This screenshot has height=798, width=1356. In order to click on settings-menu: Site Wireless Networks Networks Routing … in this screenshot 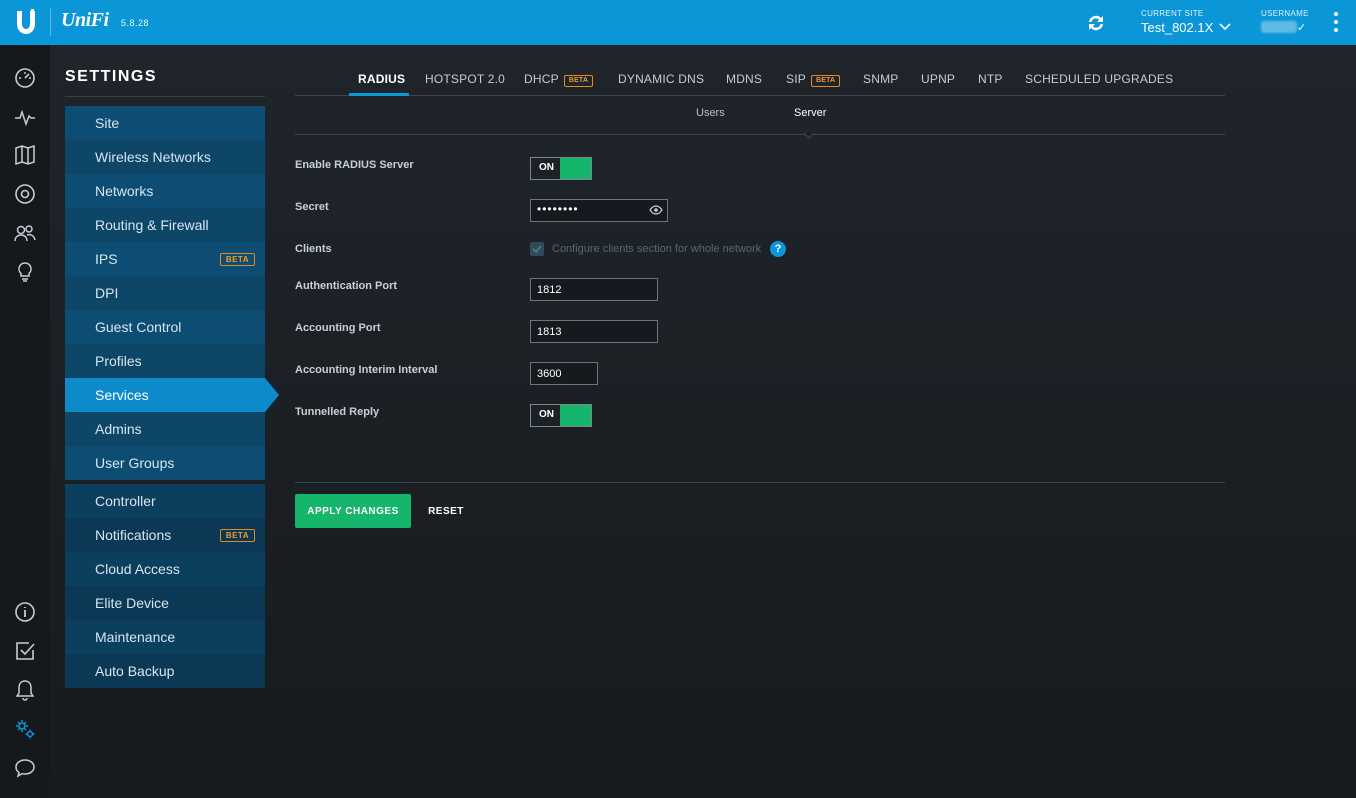, I will do `click(172, 397)`.